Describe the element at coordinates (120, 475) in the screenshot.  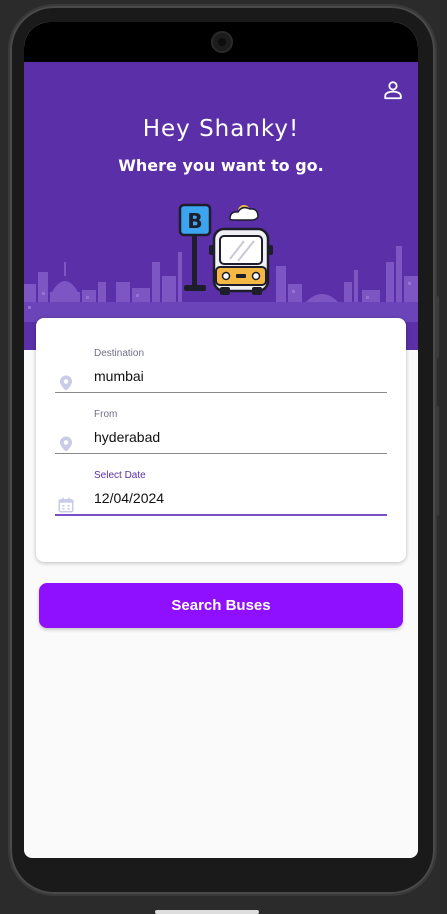
I see `date-label: Select Date` at that location.